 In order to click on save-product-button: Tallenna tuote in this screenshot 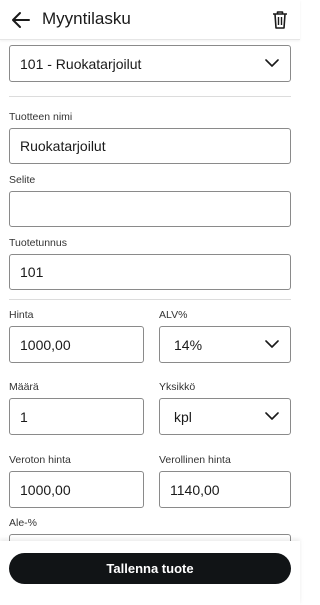, I will do `click(150, 568)`.